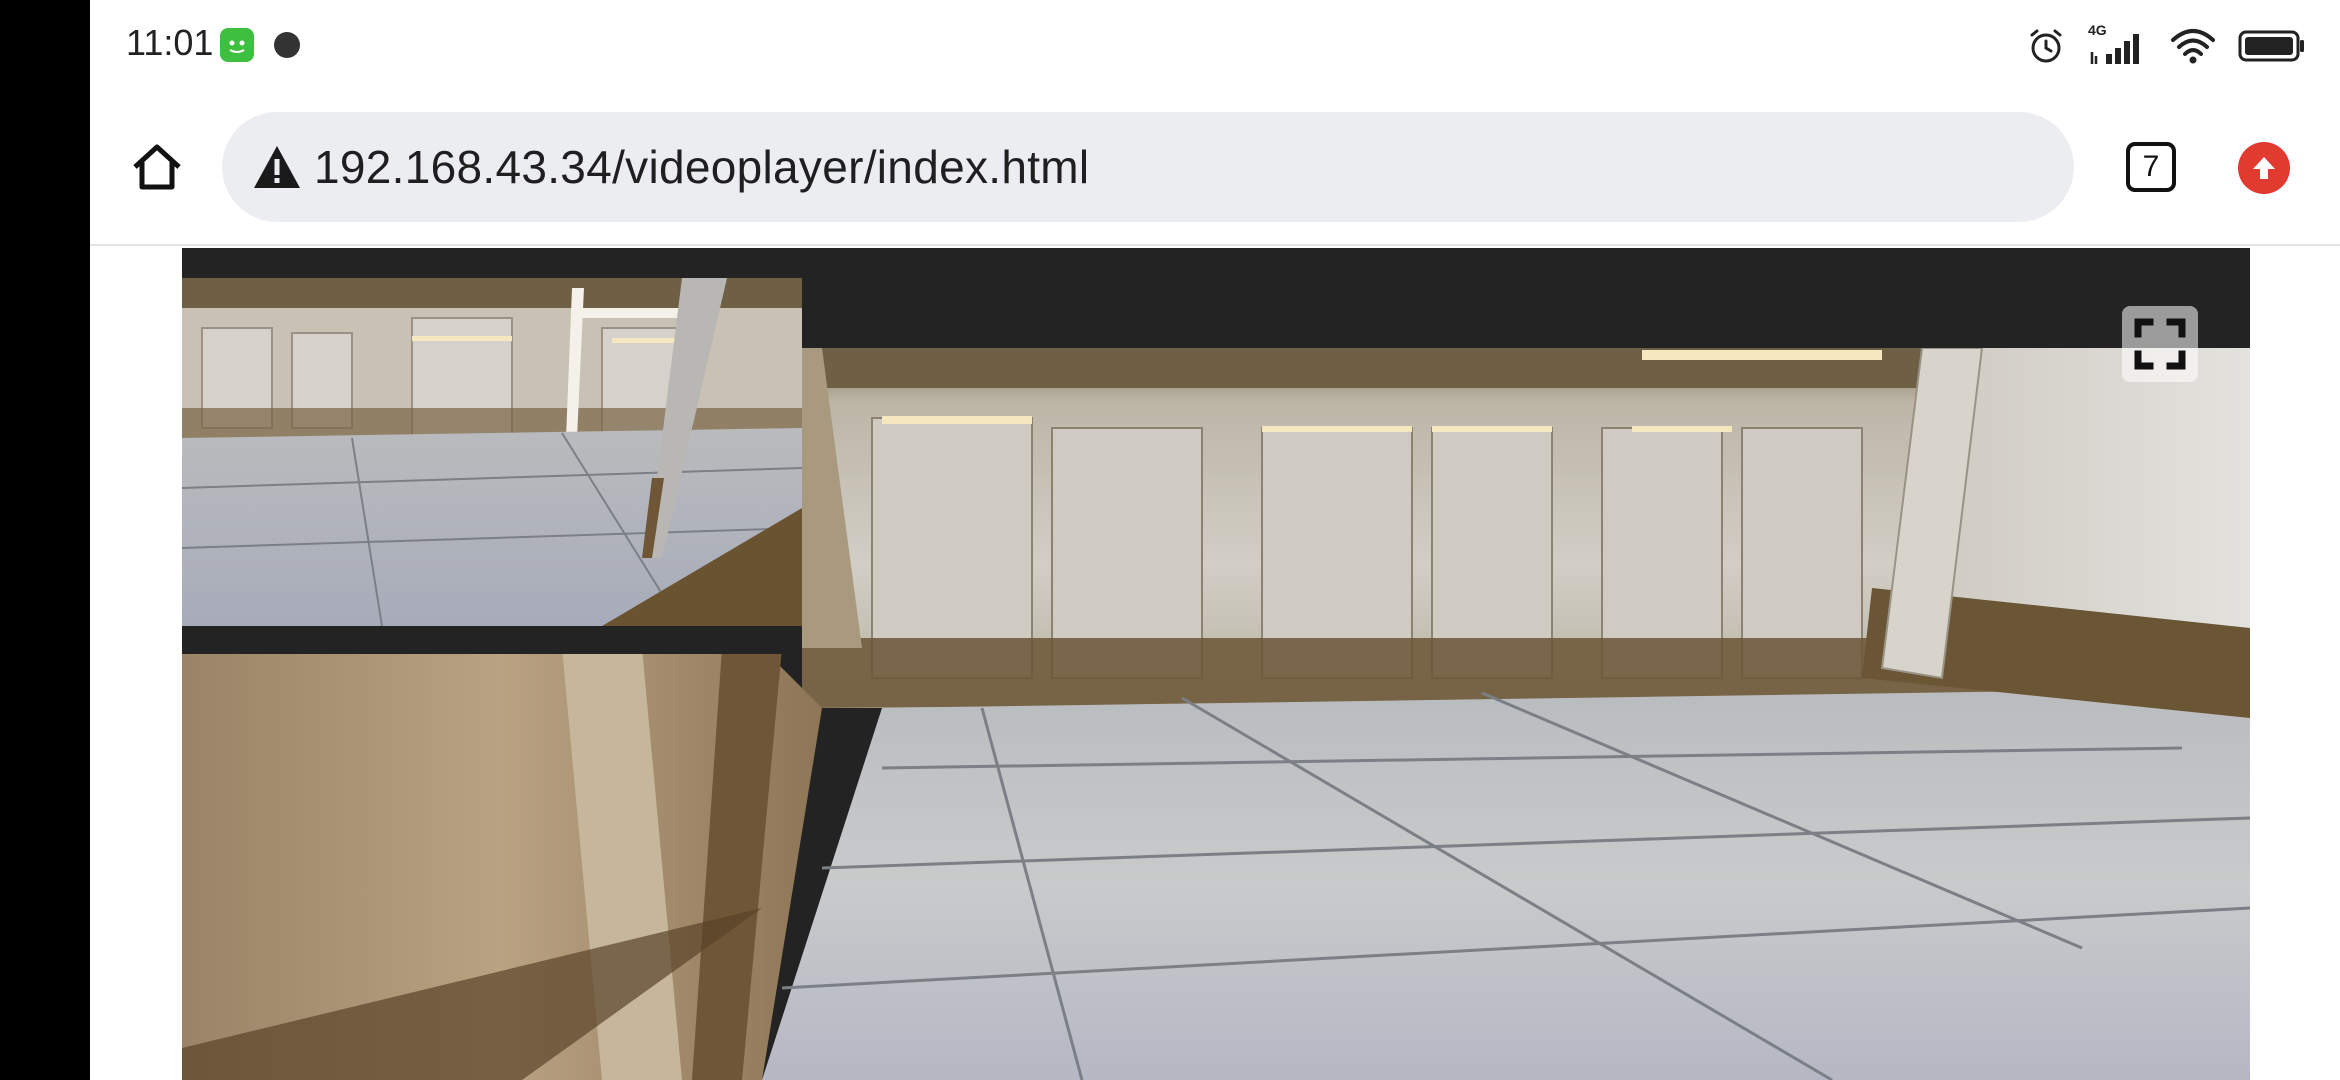 The height and width of the screenshot is (1080, 2340). I want to click on battery-icon, so click(2271, 46).